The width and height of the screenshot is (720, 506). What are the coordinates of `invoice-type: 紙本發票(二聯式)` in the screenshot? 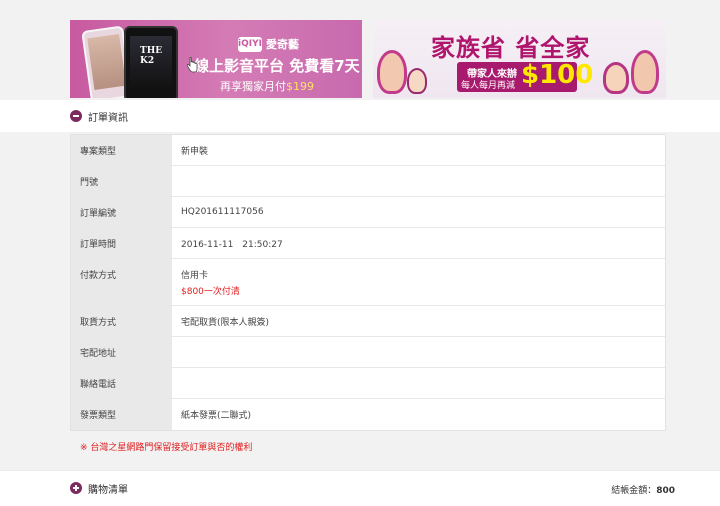 It's located at (216, 416).